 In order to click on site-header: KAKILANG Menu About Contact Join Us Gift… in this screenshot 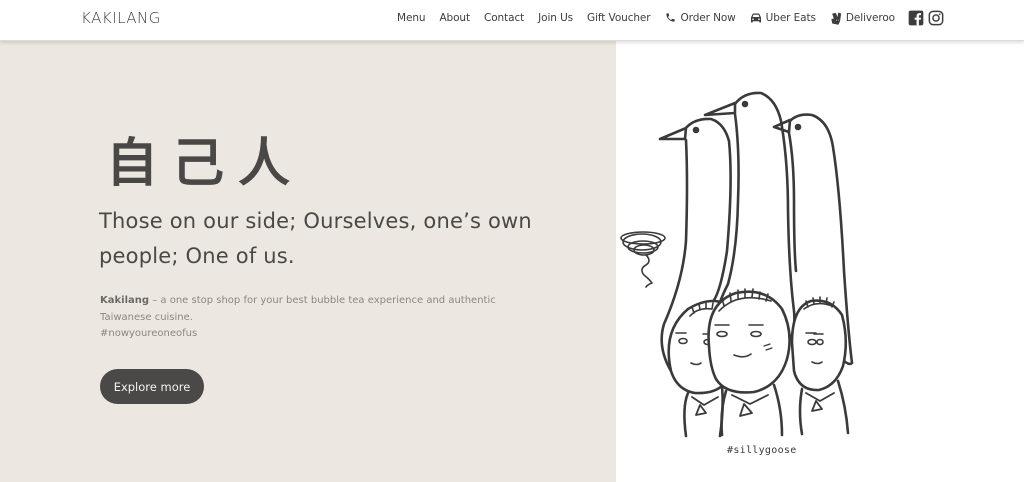, I will do `click(512, 20)`.